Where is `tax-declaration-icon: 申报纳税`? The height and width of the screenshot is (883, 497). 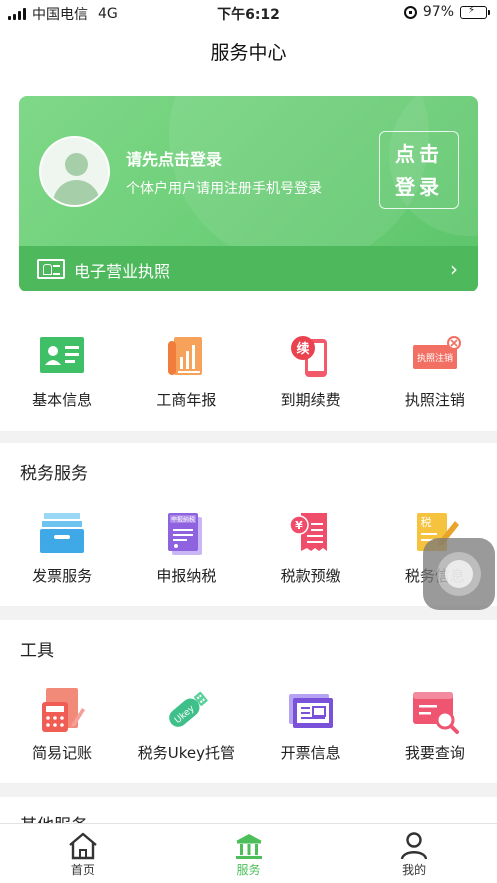 tax-declaration-icon: 申报纳税 is located at coordinates (185, 534).